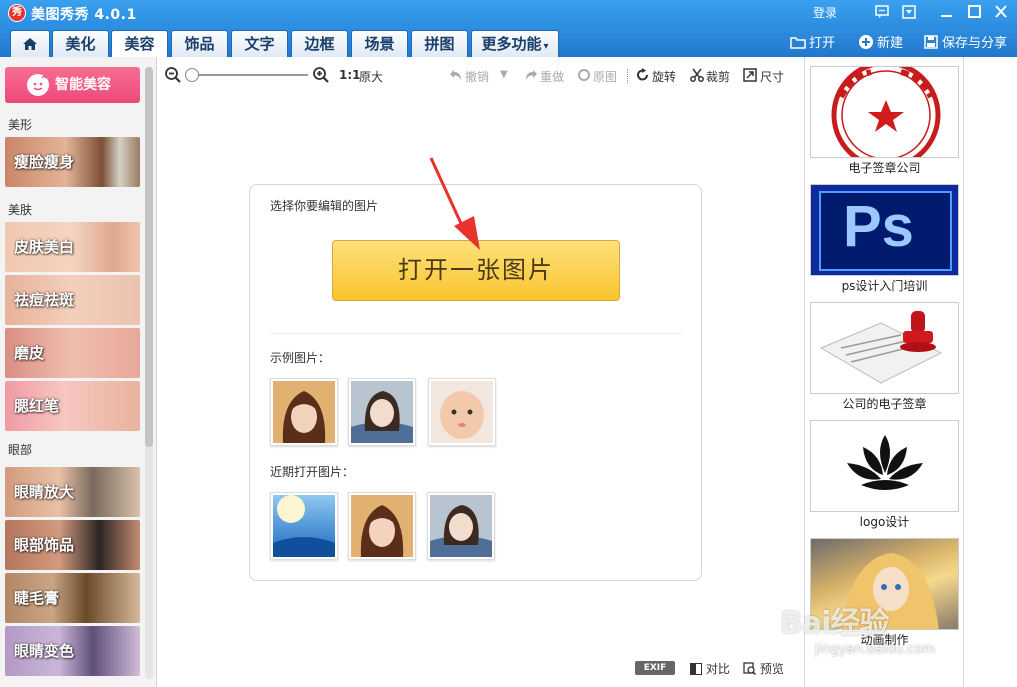  Describe the element at coordinates (1001, 12) in the screenshot. I see `close-icon` at that location.